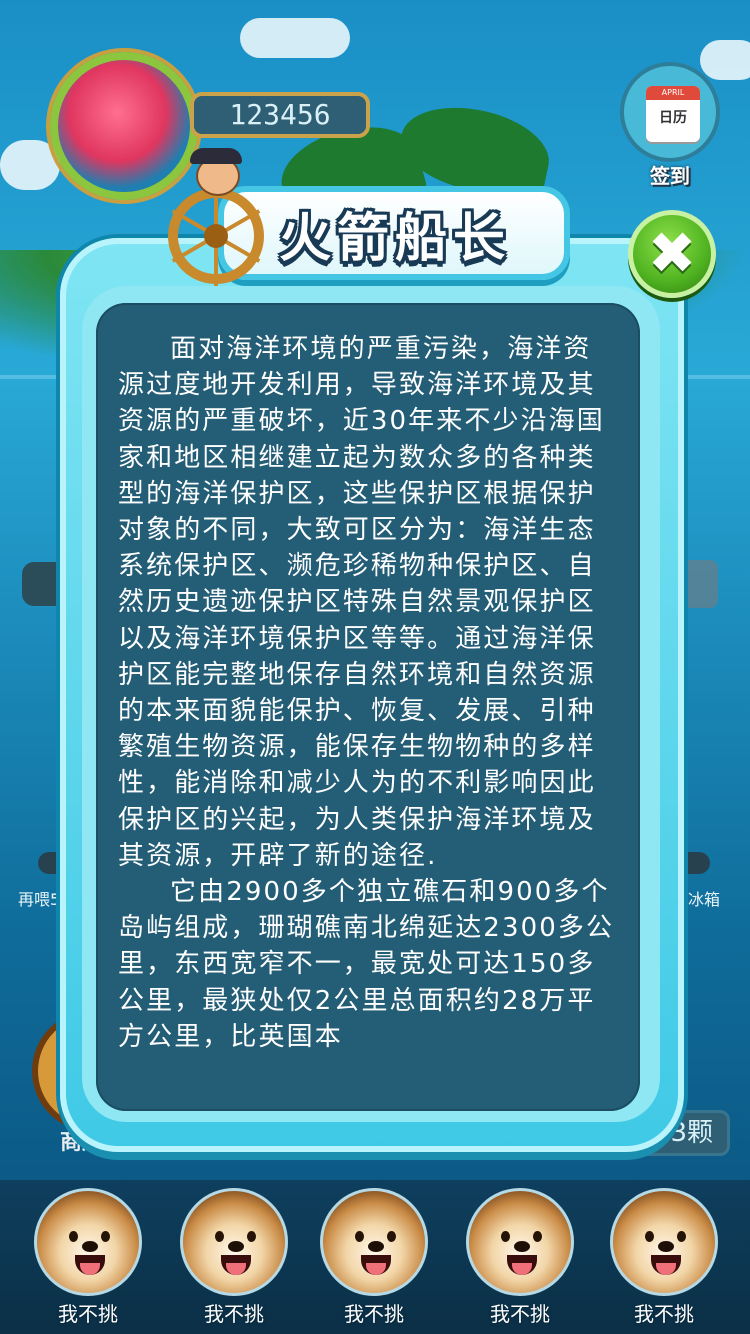  Describe the element at coordinates (216, 236) in the screenshot. I see `wheel-hub` at that location.